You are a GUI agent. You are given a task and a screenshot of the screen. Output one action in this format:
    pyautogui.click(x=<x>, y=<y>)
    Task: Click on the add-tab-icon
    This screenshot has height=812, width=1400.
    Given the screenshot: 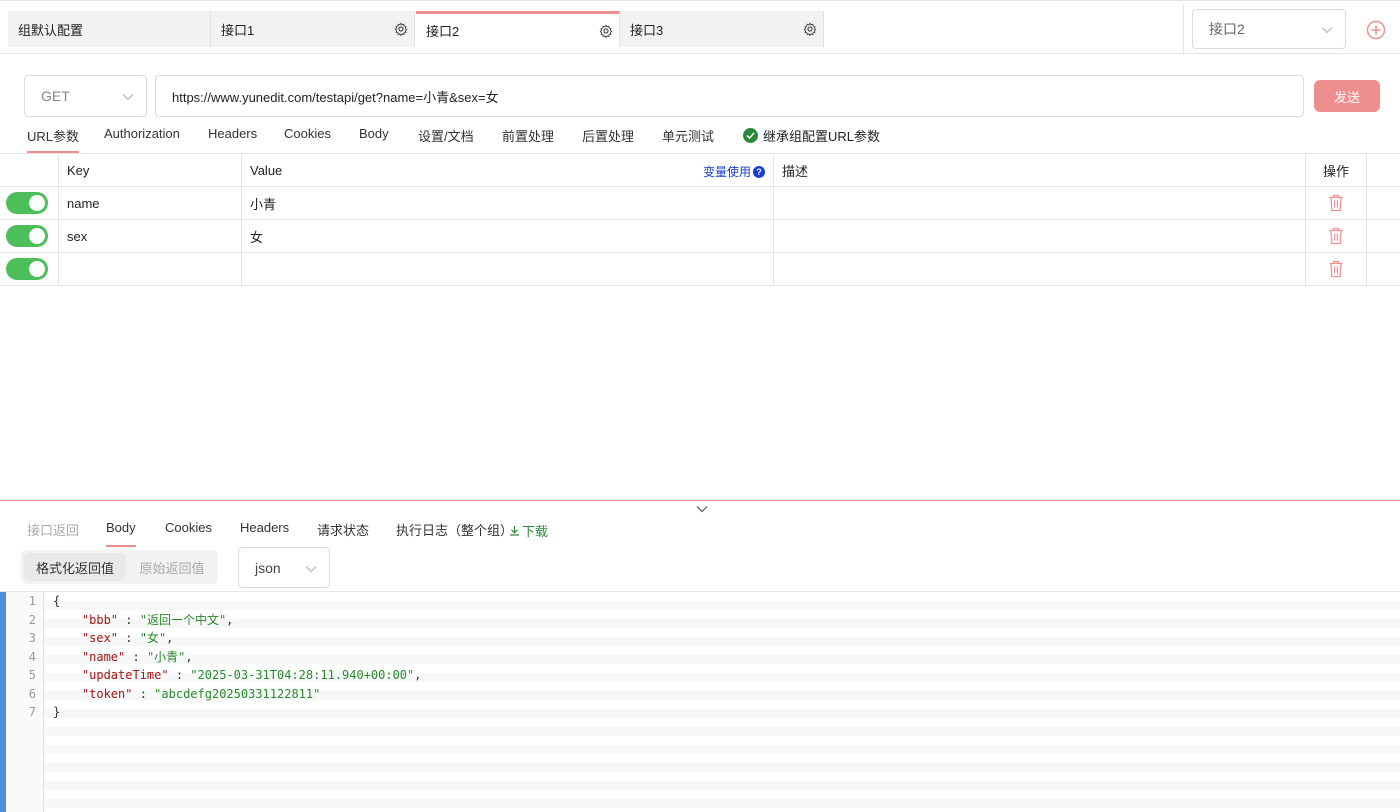 What is the action you would take?
    pyautogui.click(x=1376, y=30)
    